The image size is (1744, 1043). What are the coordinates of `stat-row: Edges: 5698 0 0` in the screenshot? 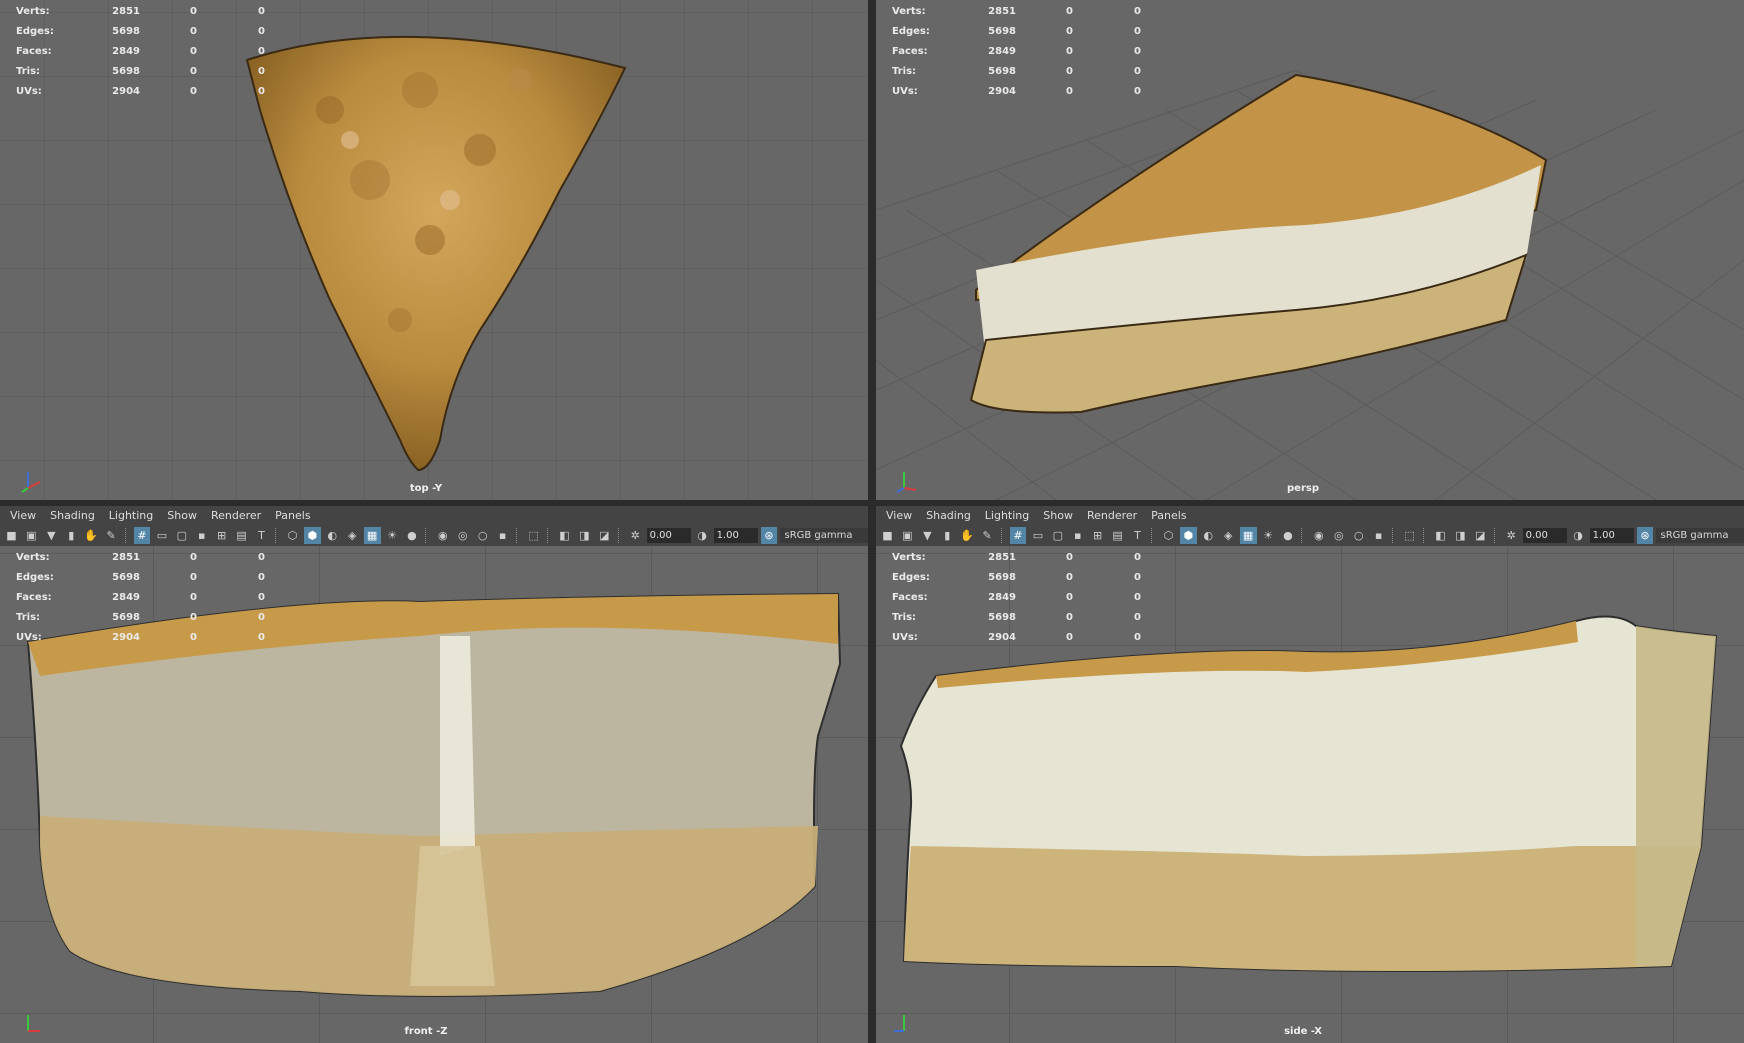 It's located at (138, 578).